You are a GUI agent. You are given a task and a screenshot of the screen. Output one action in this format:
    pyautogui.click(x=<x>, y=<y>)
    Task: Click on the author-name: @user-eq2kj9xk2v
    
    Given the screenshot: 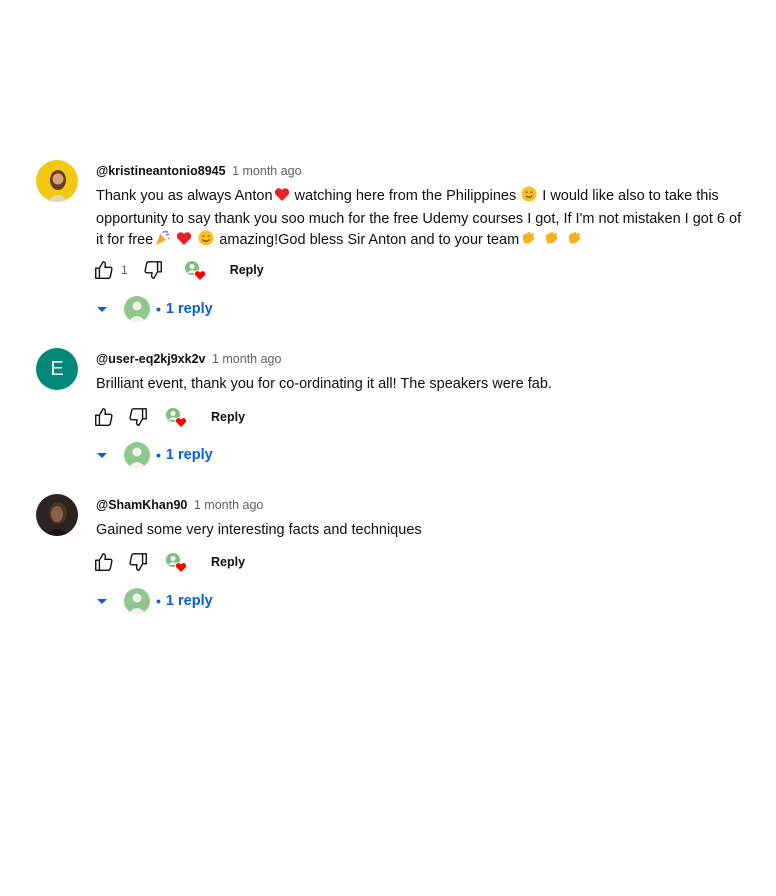 What is the action you would take?
    pyautogui.click(x=150, y=359)
    